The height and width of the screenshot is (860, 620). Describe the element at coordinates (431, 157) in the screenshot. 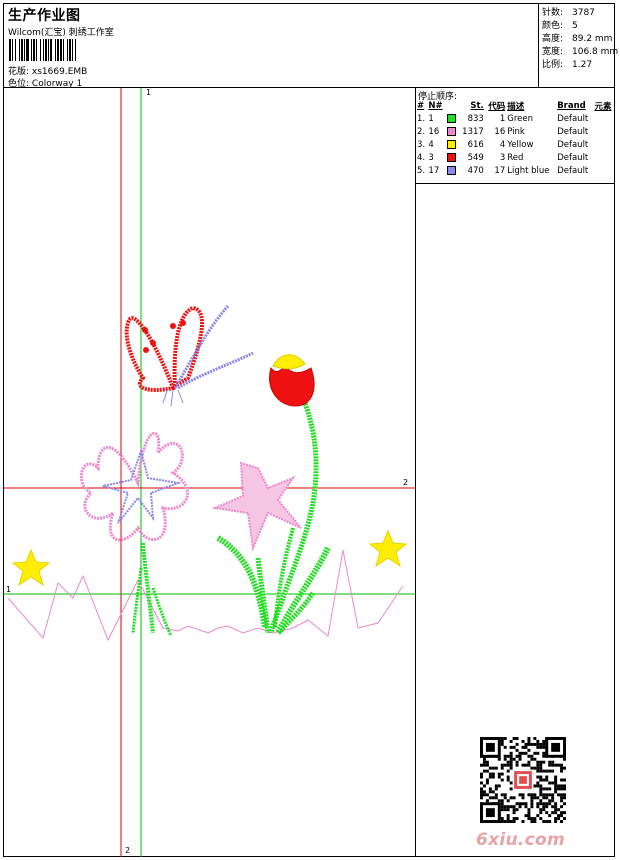

I see `row-n: 3` at that location.